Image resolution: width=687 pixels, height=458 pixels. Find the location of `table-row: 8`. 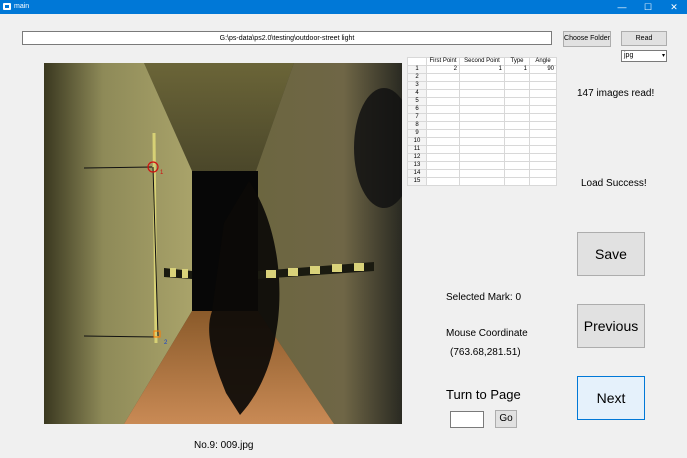

table-row: 8 is located at coordinates (482, 125).